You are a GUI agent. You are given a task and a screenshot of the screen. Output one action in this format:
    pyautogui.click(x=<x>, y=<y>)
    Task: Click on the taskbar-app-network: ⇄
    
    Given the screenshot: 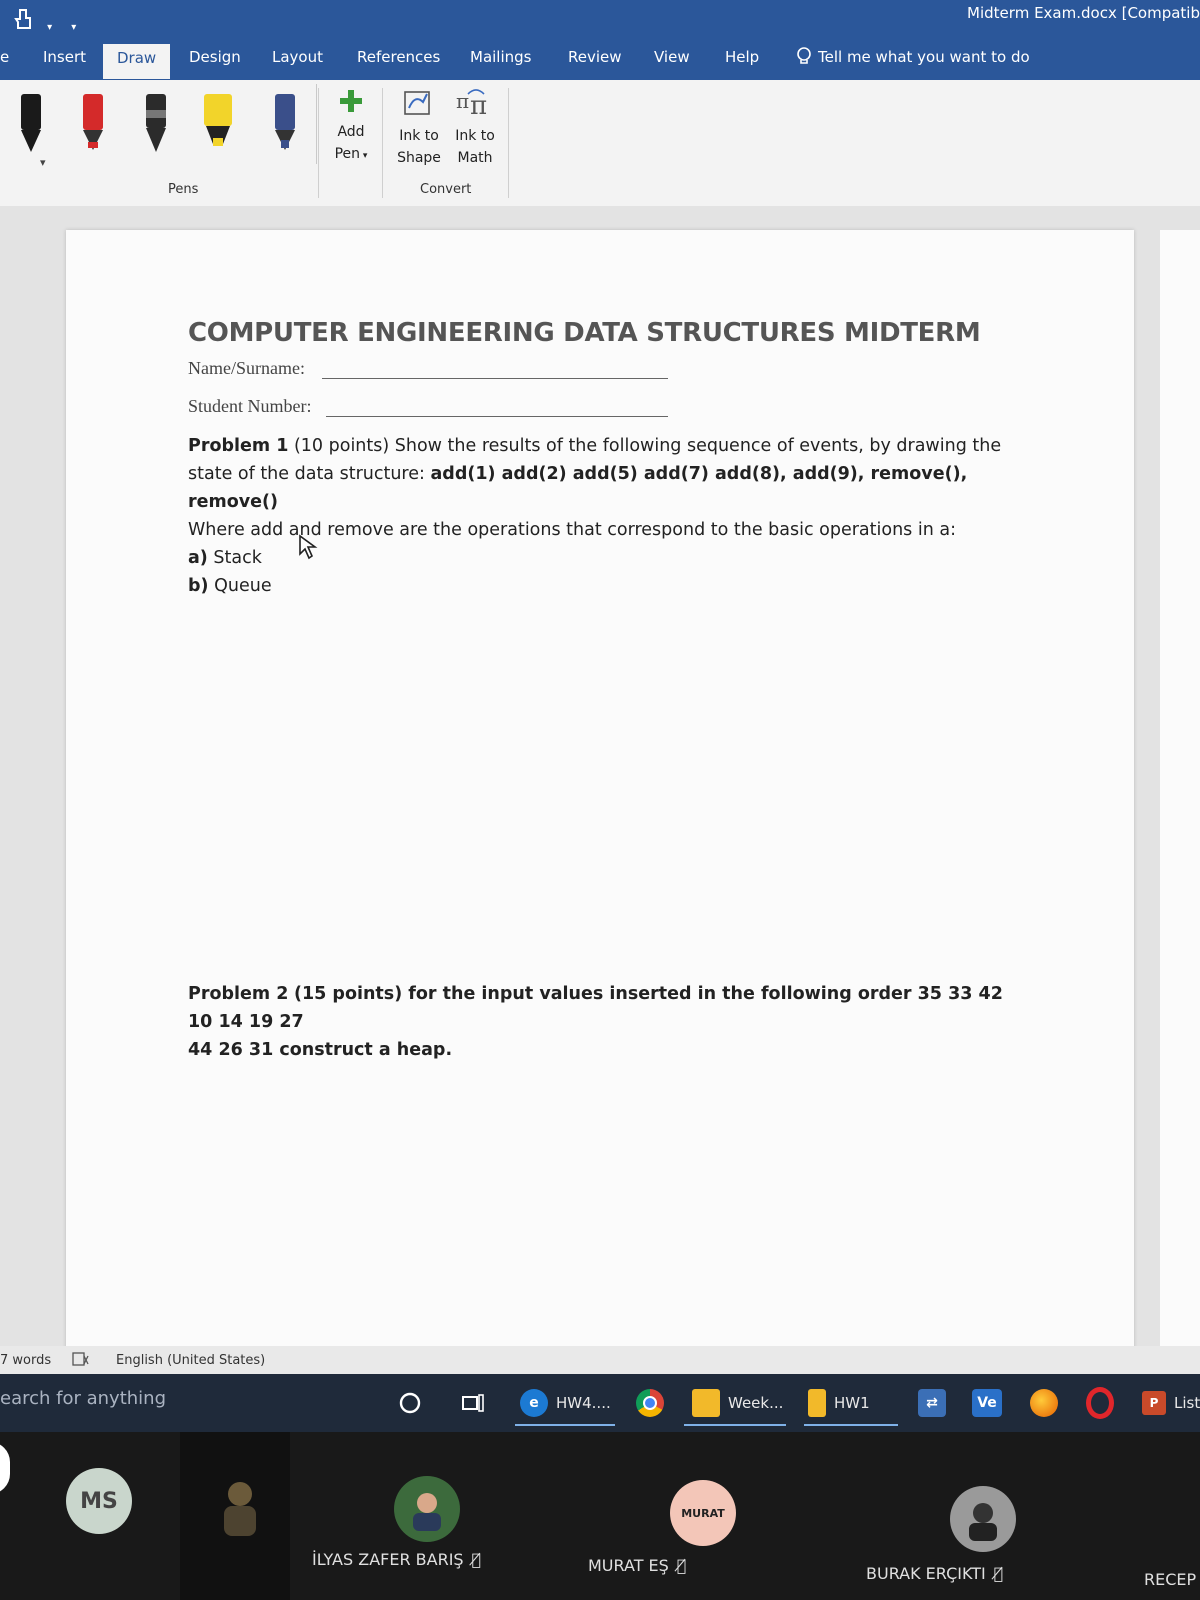 What is the action you would take?
    pyautogui.click(x=932, y=1403)
    